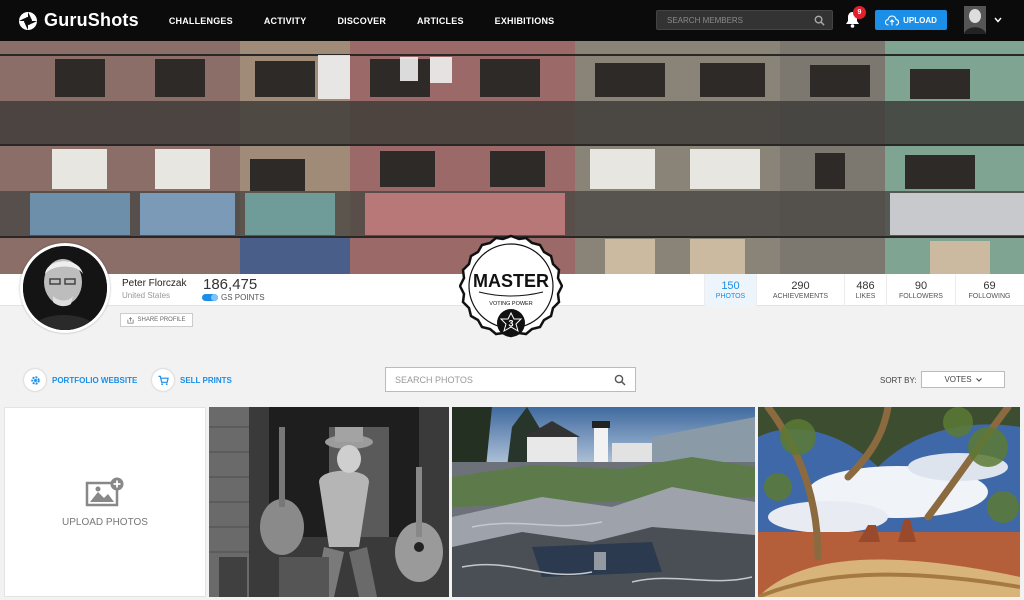 The height and width of the screenshot is (600, 1024). I want to click on gs-points-value: 186,475, so click(230, 284).